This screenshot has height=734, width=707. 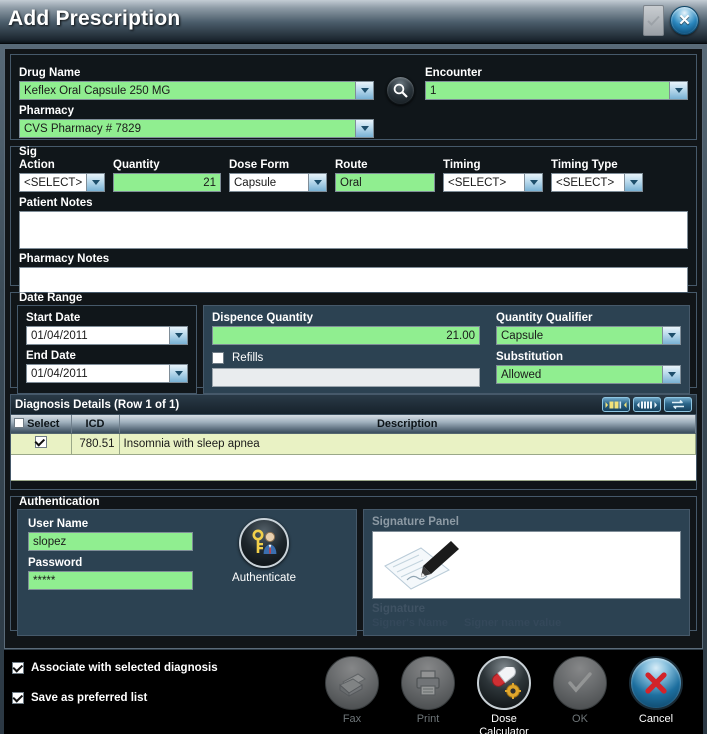 What do you see at coordinates (346, 377) in the screenshot?
I see `refills-input` at bounding box center [346, 377].